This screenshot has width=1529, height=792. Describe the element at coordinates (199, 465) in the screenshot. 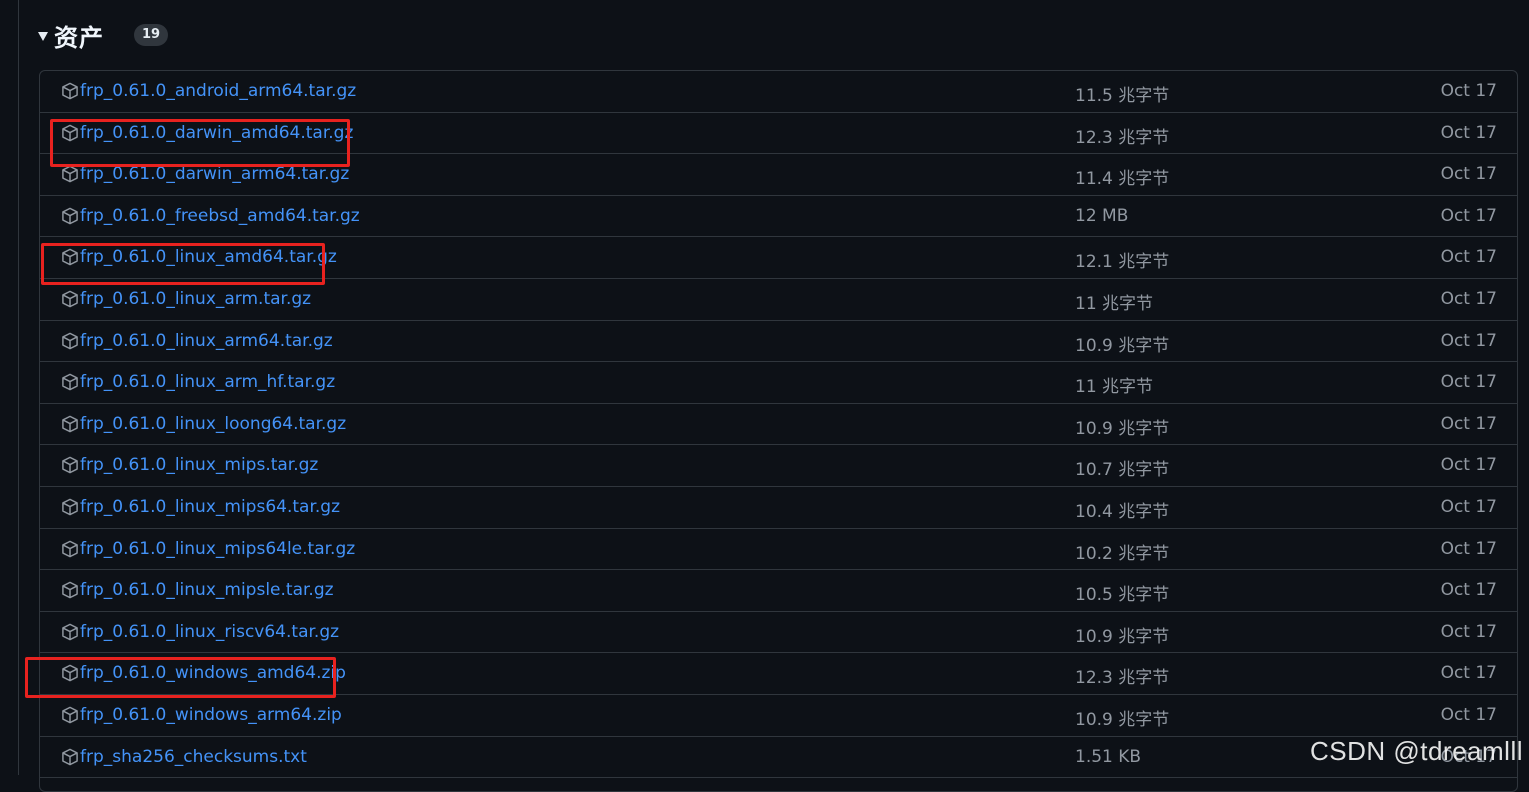

I see `asset-download-link: frp_0.61.0_linux_mips.tar.gz` at that location.